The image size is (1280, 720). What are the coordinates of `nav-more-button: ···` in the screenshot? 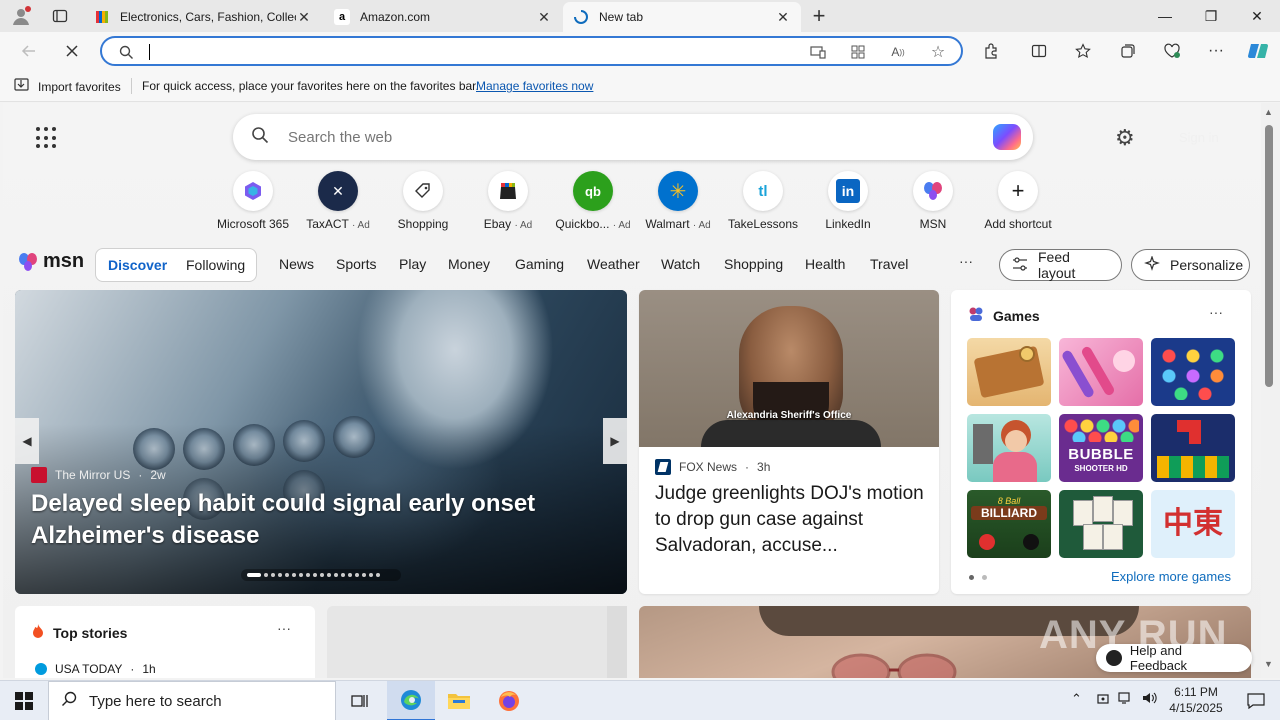 It's located at (966, 261).